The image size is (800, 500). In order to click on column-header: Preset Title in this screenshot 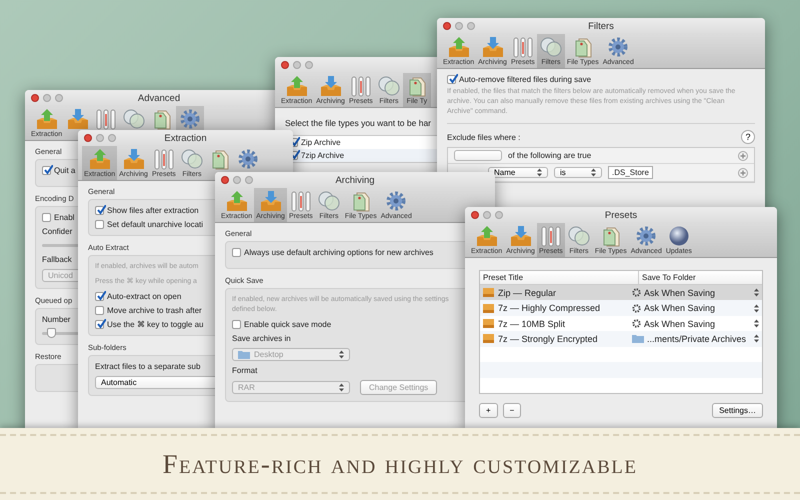, I will do `click(559, 277)`.